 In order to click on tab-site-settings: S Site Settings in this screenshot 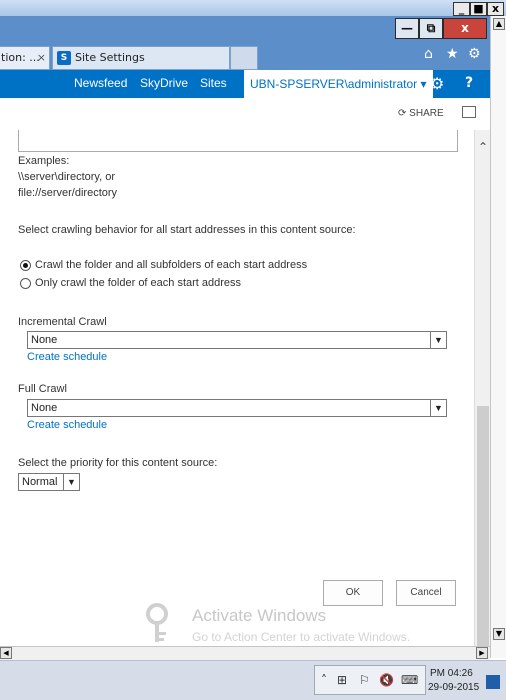, I will do `click(141, 58)`.